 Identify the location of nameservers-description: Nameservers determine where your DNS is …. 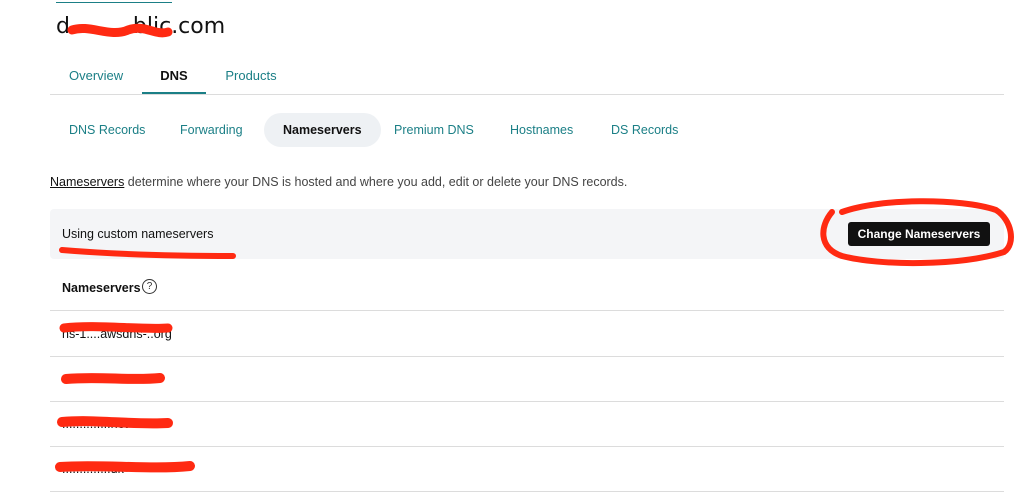
(338, 182).